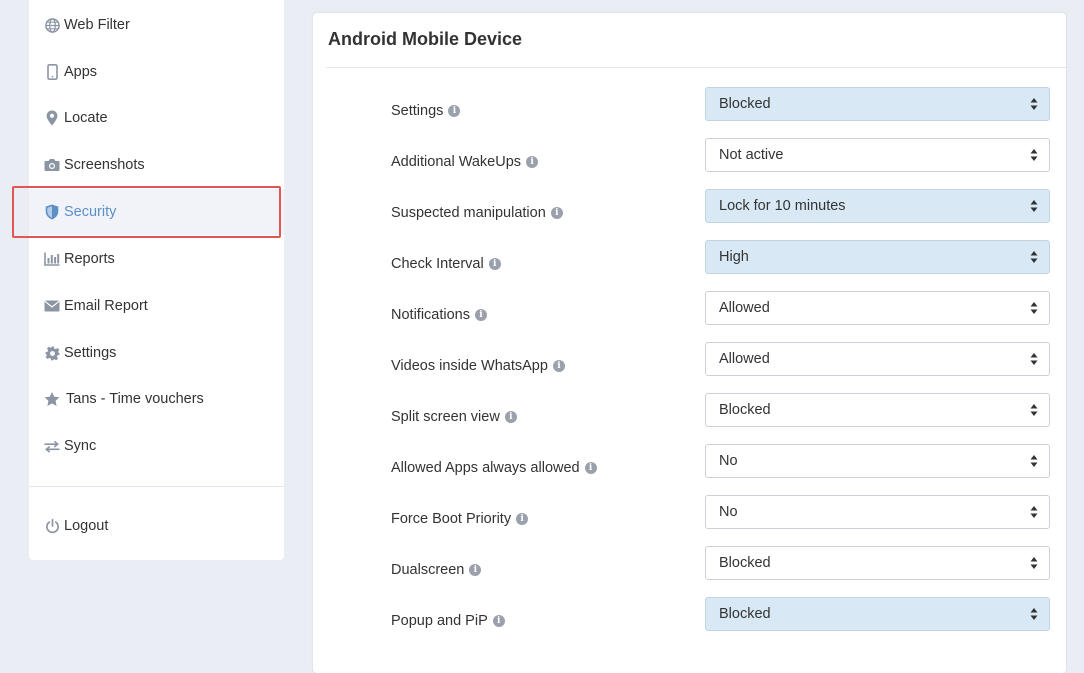 This screenshot has height=673, width=1084. I want to click on setting-label-text: Additional WakeUps, so click(456, 162).